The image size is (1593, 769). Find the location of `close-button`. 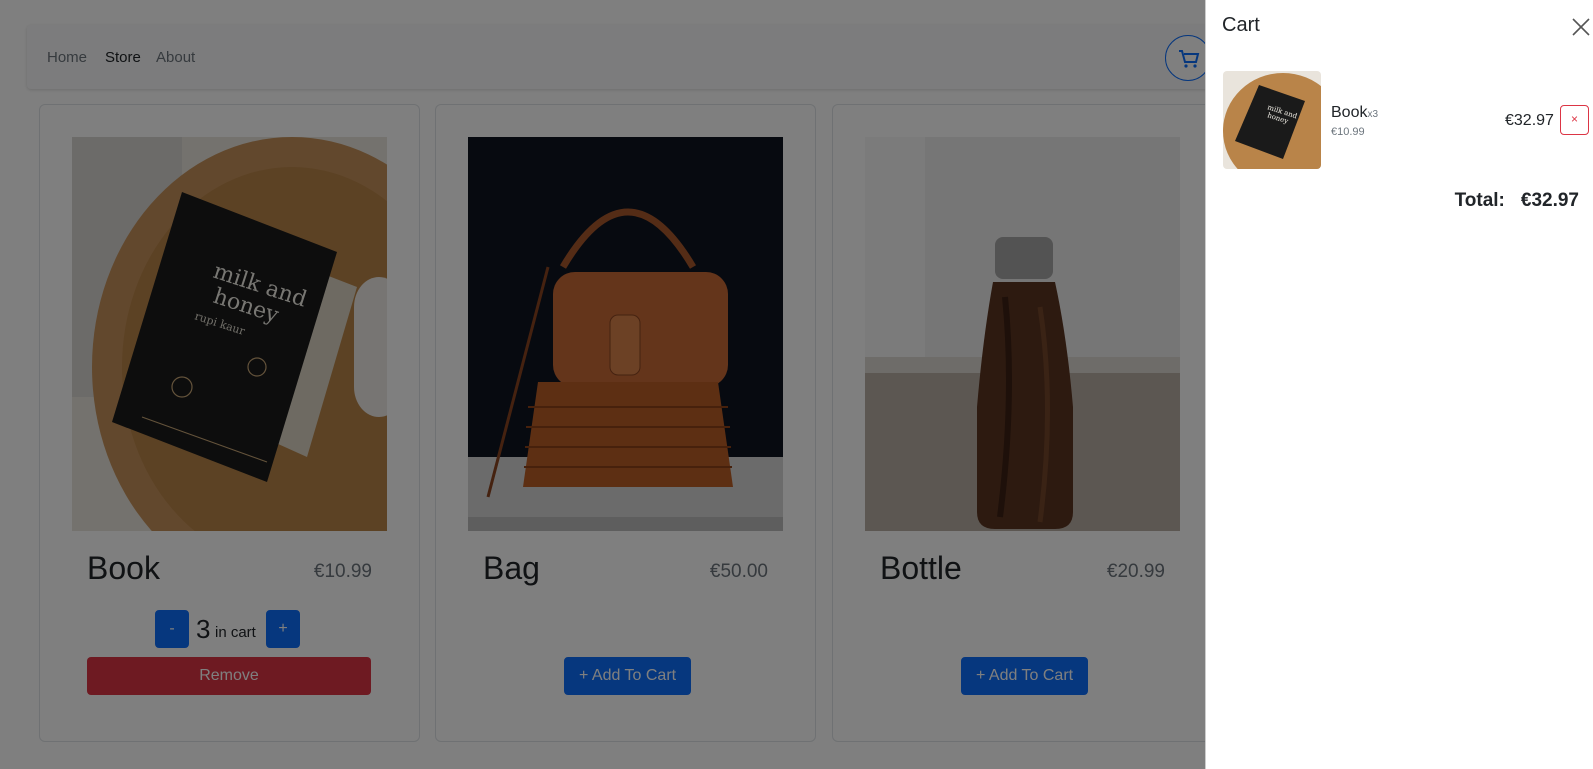

close-button is located at coordinates (1581, 27).